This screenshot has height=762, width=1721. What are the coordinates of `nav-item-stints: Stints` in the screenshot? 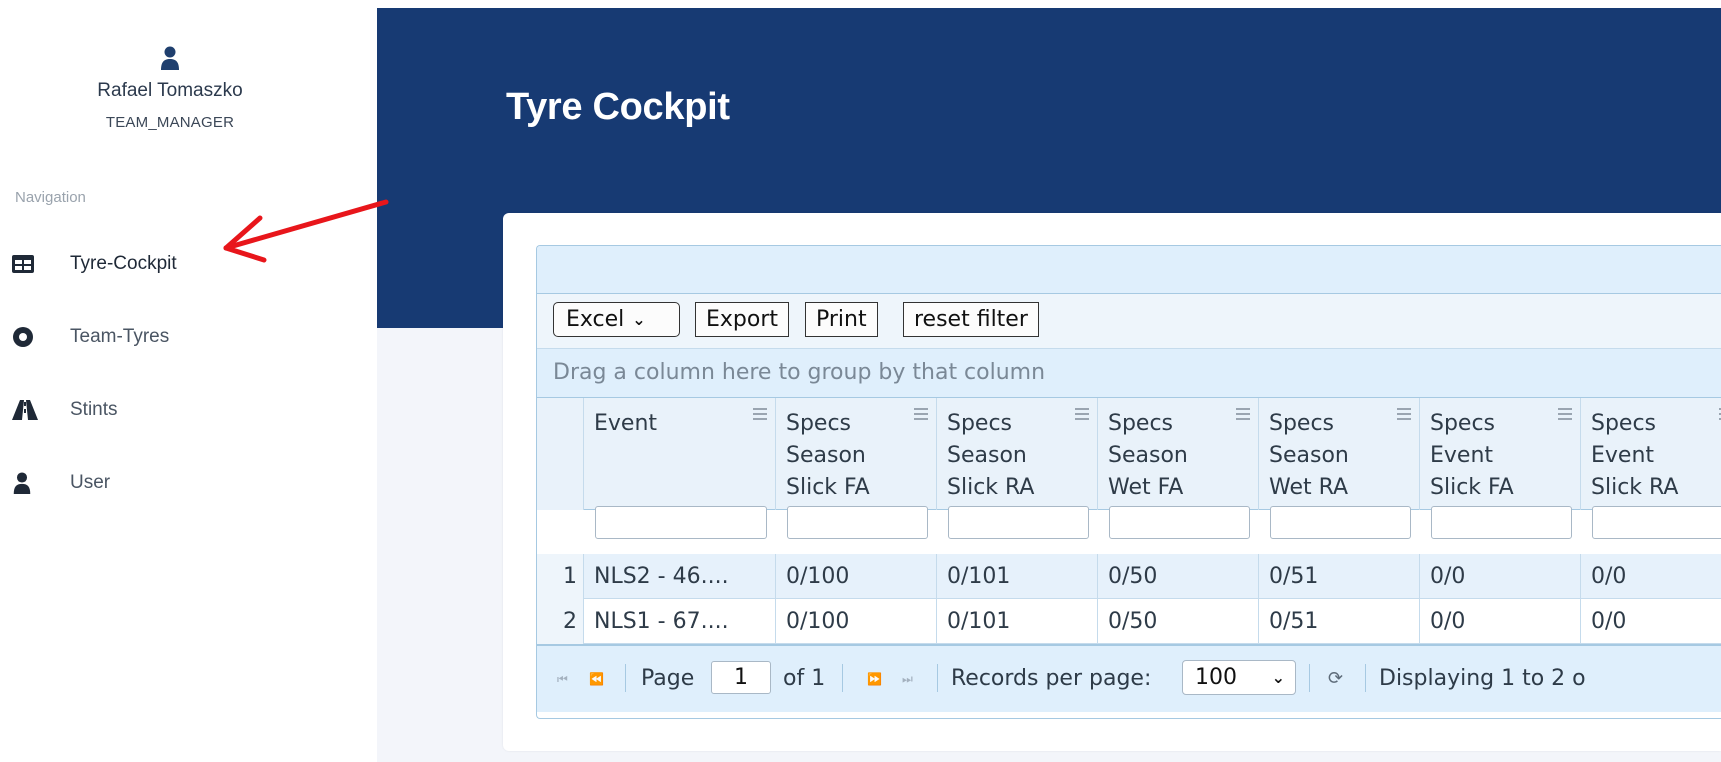 It's located at (65, 410).